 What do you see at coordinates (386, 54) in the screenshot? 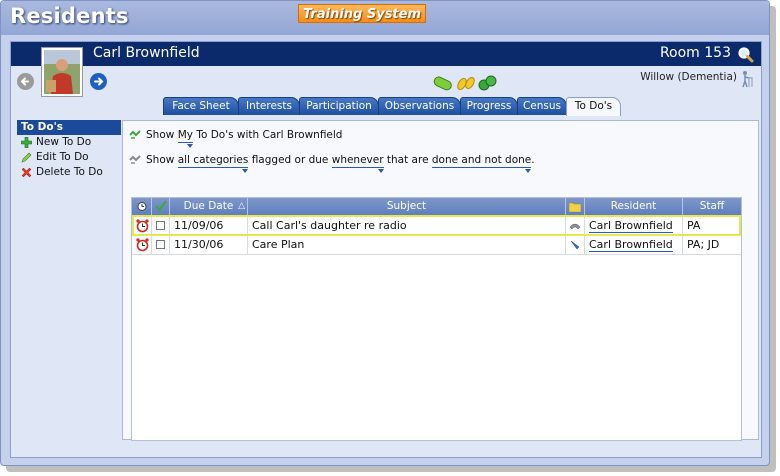
I see `resident-header: Carl Brownfield Room 153` at bounding box center [386, 54].